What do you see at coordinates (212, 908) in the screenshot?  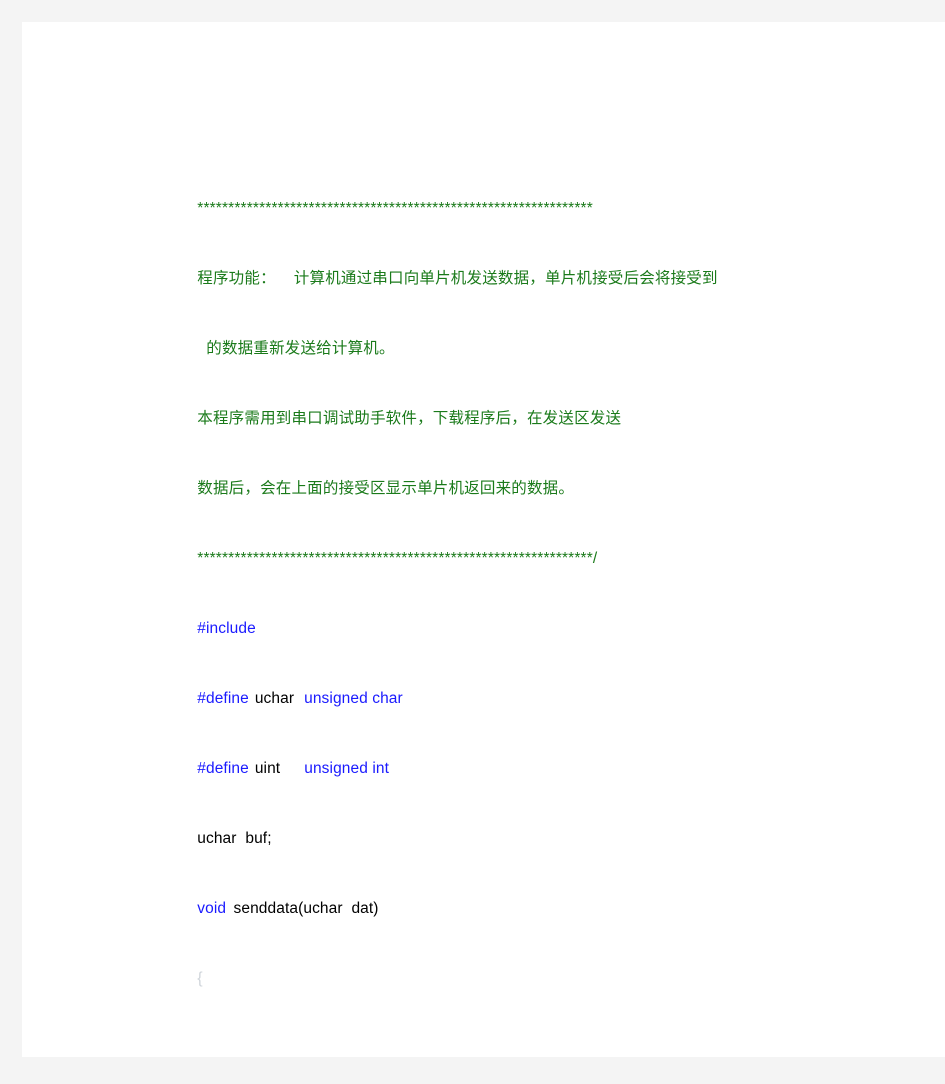 I see `keyword-void: void` at bounding box center [212, 908].